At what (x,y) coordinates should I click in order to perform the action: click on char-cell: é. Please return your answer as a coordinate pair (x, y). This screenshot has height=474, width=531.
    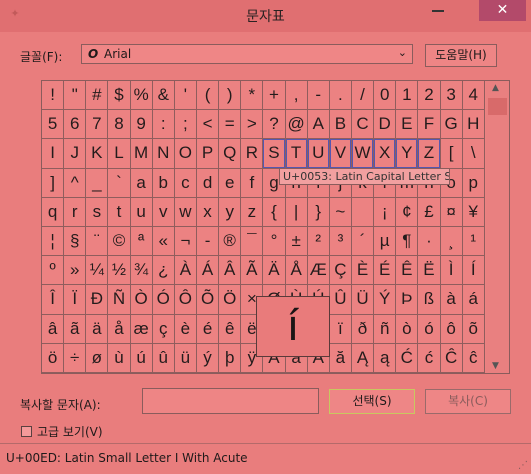
    Looking at the image, I should click on (208, 329).